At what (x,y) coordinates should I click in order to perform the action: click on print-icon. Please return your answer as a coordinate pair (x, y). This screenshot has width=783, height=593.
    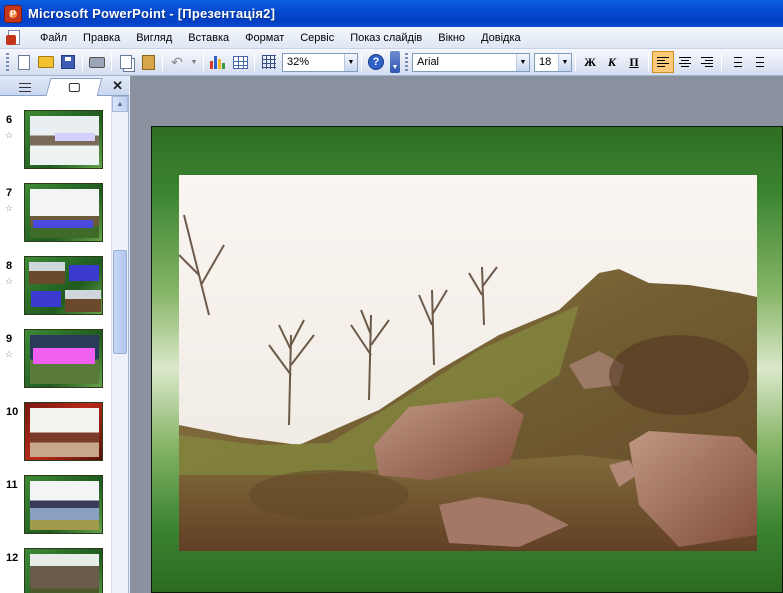
    Looking at the image, I should click on (97, 62).